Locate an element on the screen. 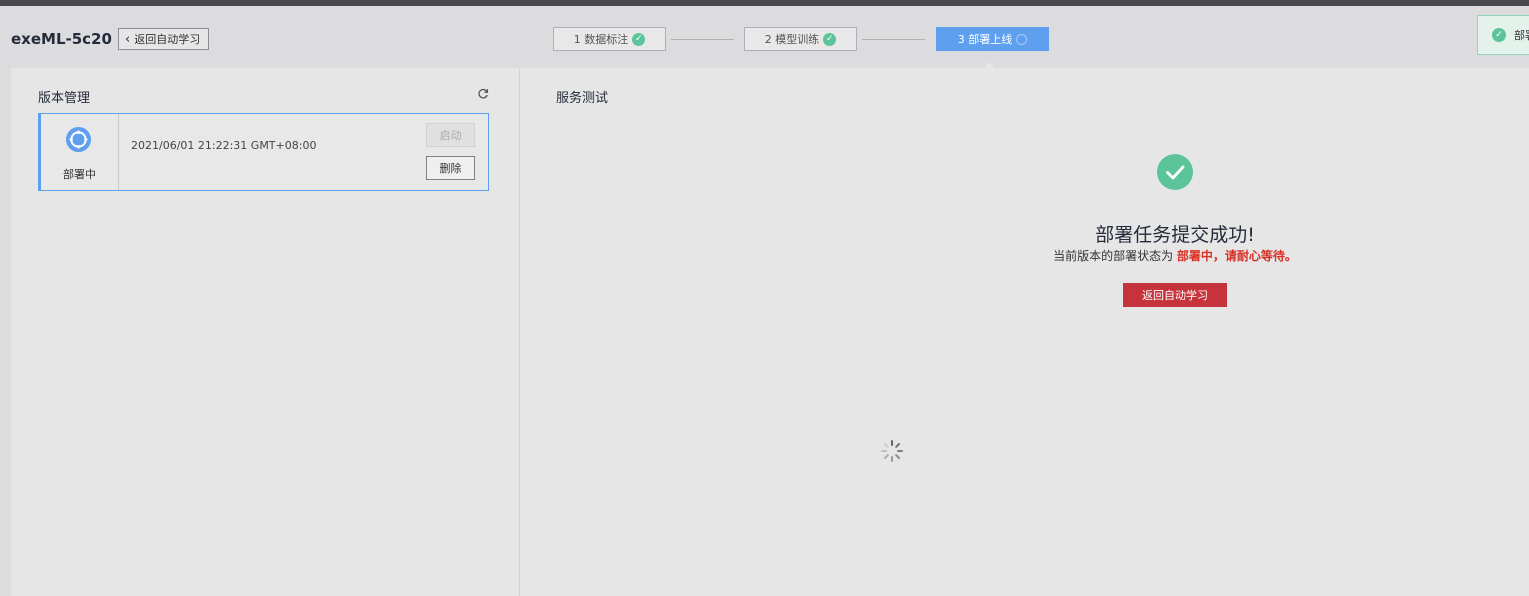  success-toast: ✓ 部署 is located at coordinates (1503, 35).